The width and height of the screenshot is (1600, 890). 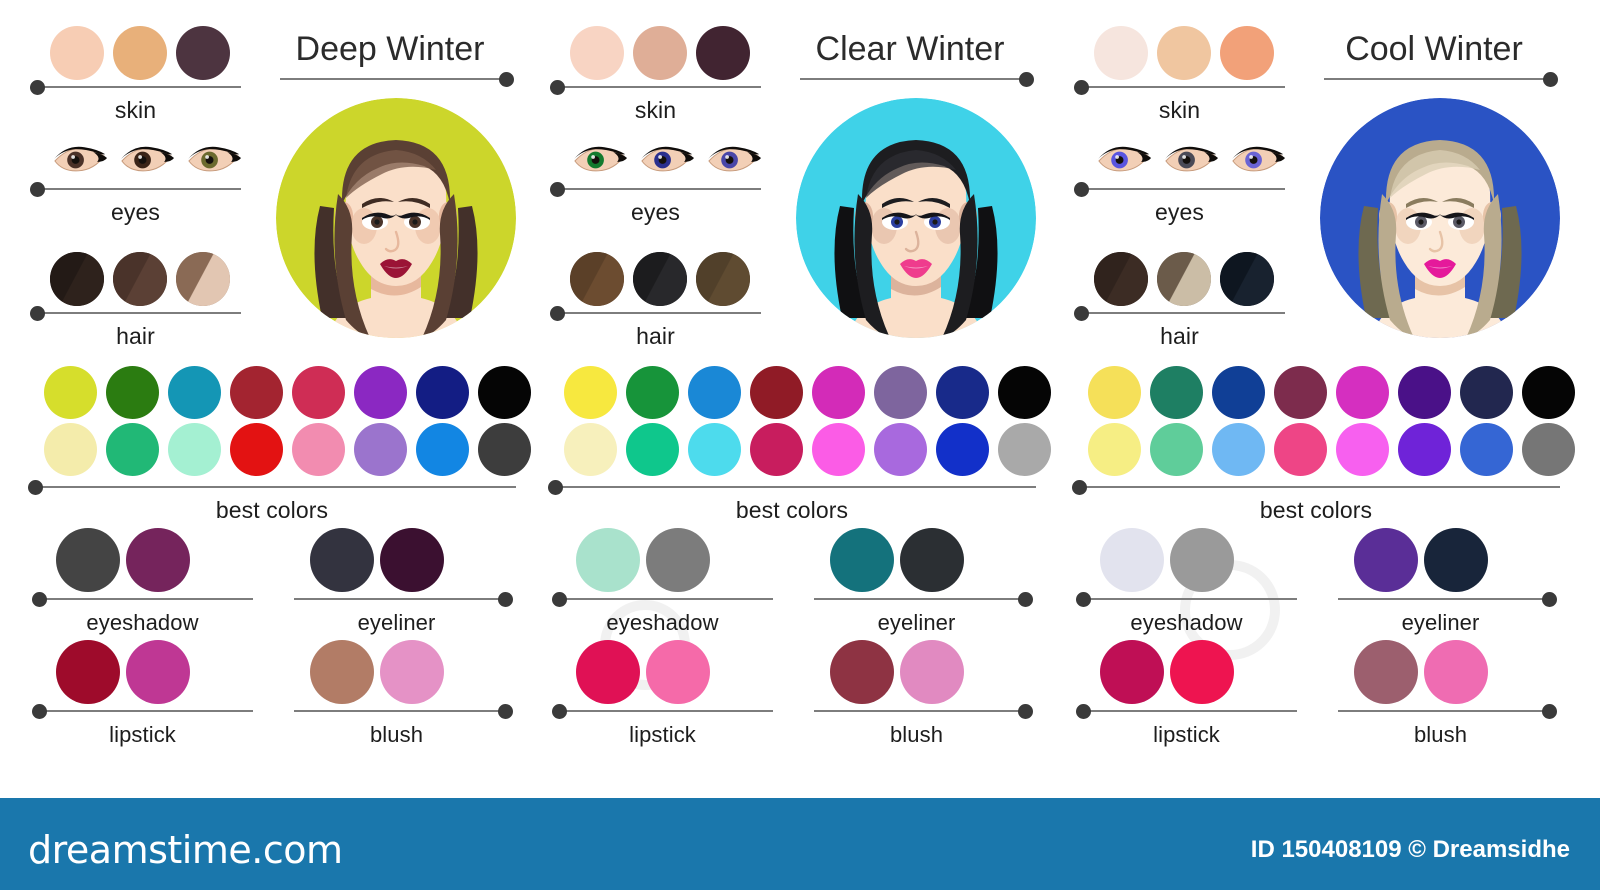 What do you see at coordinates (1186, 622) in the screenshot?
I see `eyeshadow-label: eyeshadow` at bounding box center [1186, 622].